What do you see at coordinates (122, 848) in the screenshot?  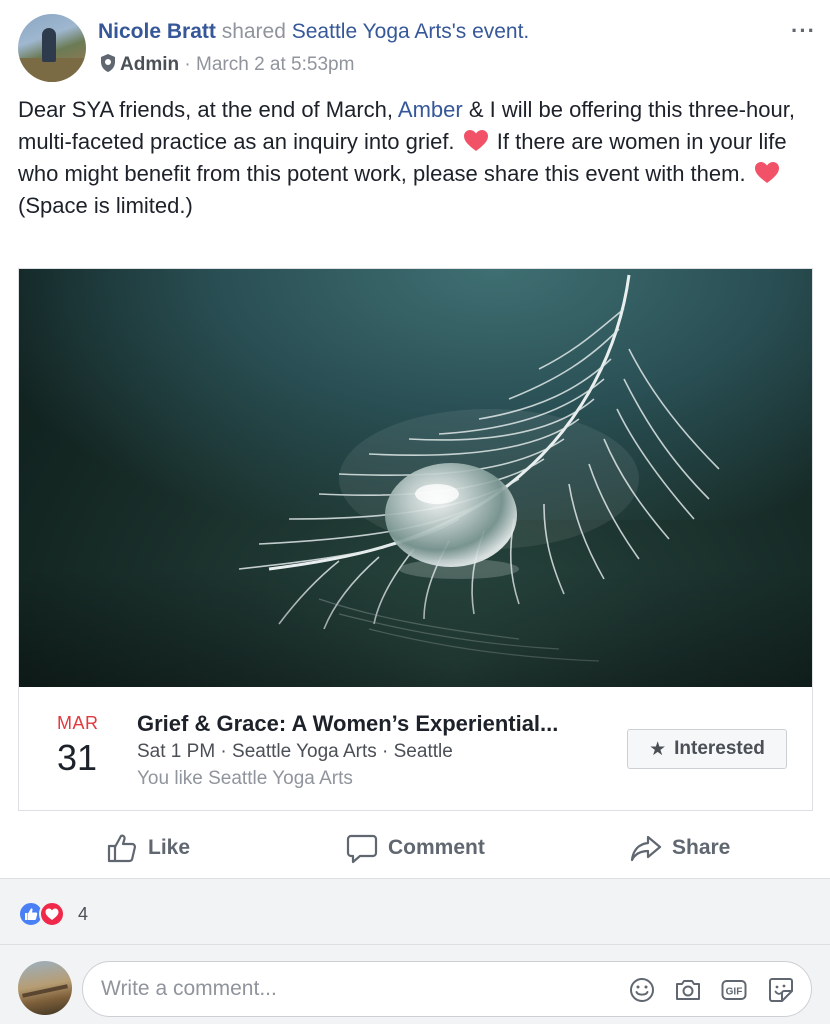 I see `thumbs-up-icon` at bounding box center [122, 848].